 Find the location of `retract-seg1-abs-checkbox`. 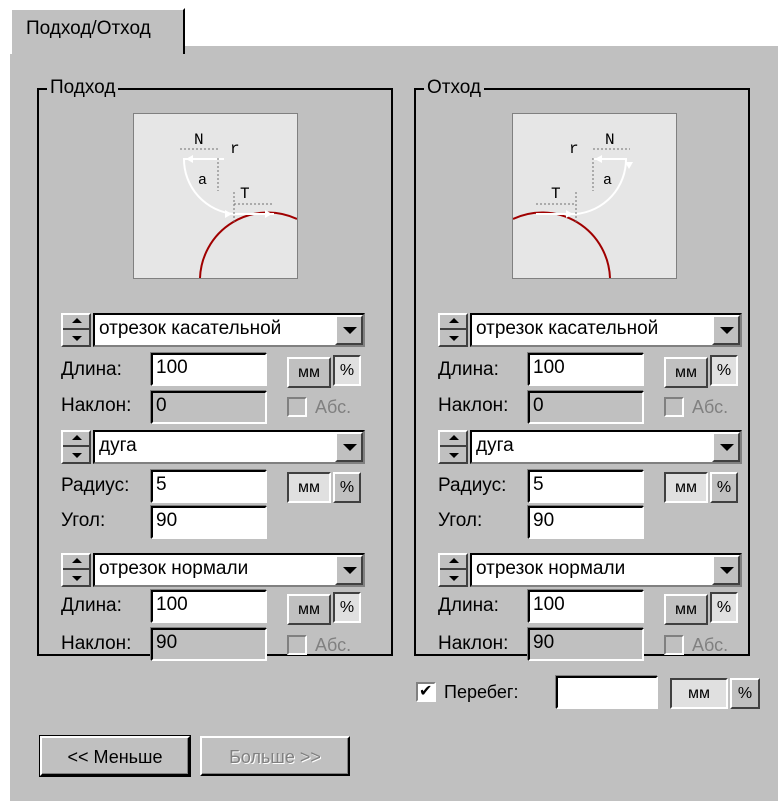

retract-seg1-abs-checkbox is located at coordinates (674, 407).